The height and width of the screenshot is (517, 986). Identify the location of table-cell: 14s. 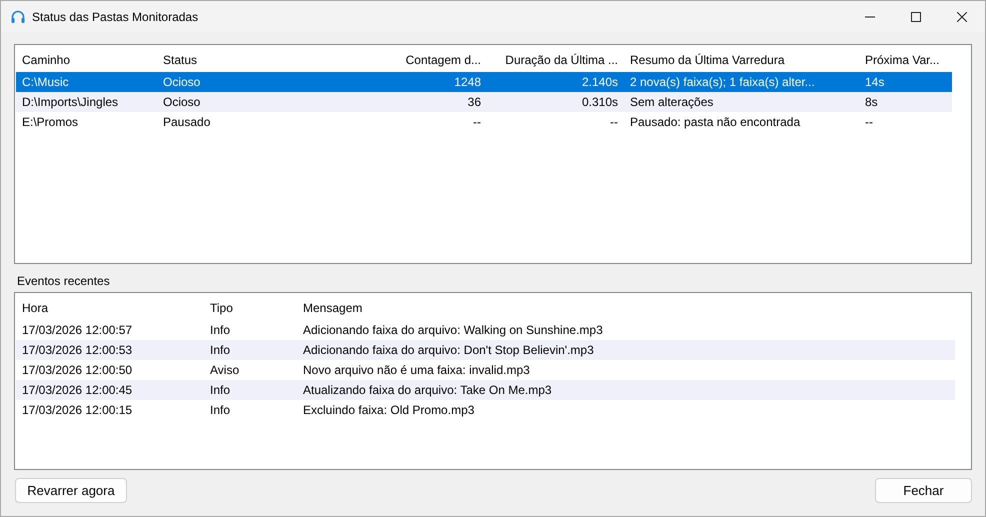
(874, 82).